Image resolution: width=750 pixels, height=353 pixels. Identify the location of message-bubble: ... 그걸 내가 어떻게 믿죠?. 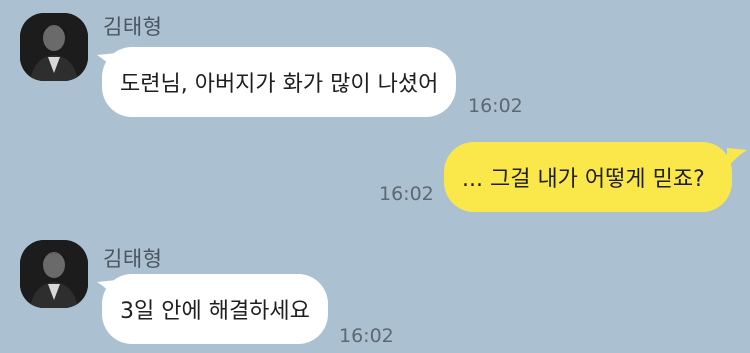
(588, 177).